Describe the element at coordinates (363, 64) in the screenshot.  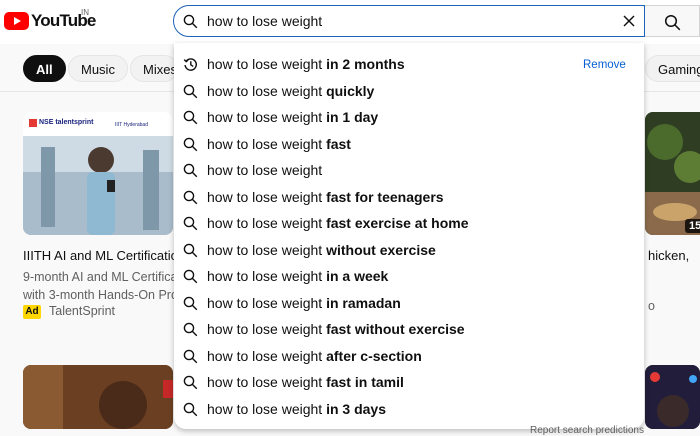
I see `suggestion-completion: in 2 months` at that location.